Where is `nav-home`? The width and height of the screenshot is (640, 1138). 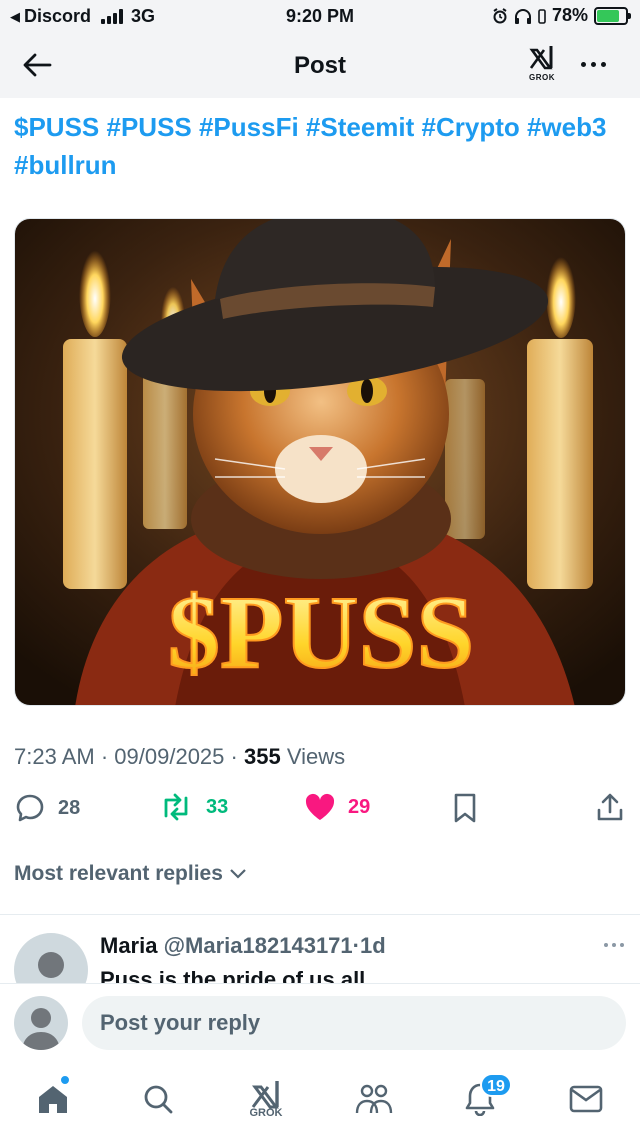
nav-home is located at coordinates (53, 1099).